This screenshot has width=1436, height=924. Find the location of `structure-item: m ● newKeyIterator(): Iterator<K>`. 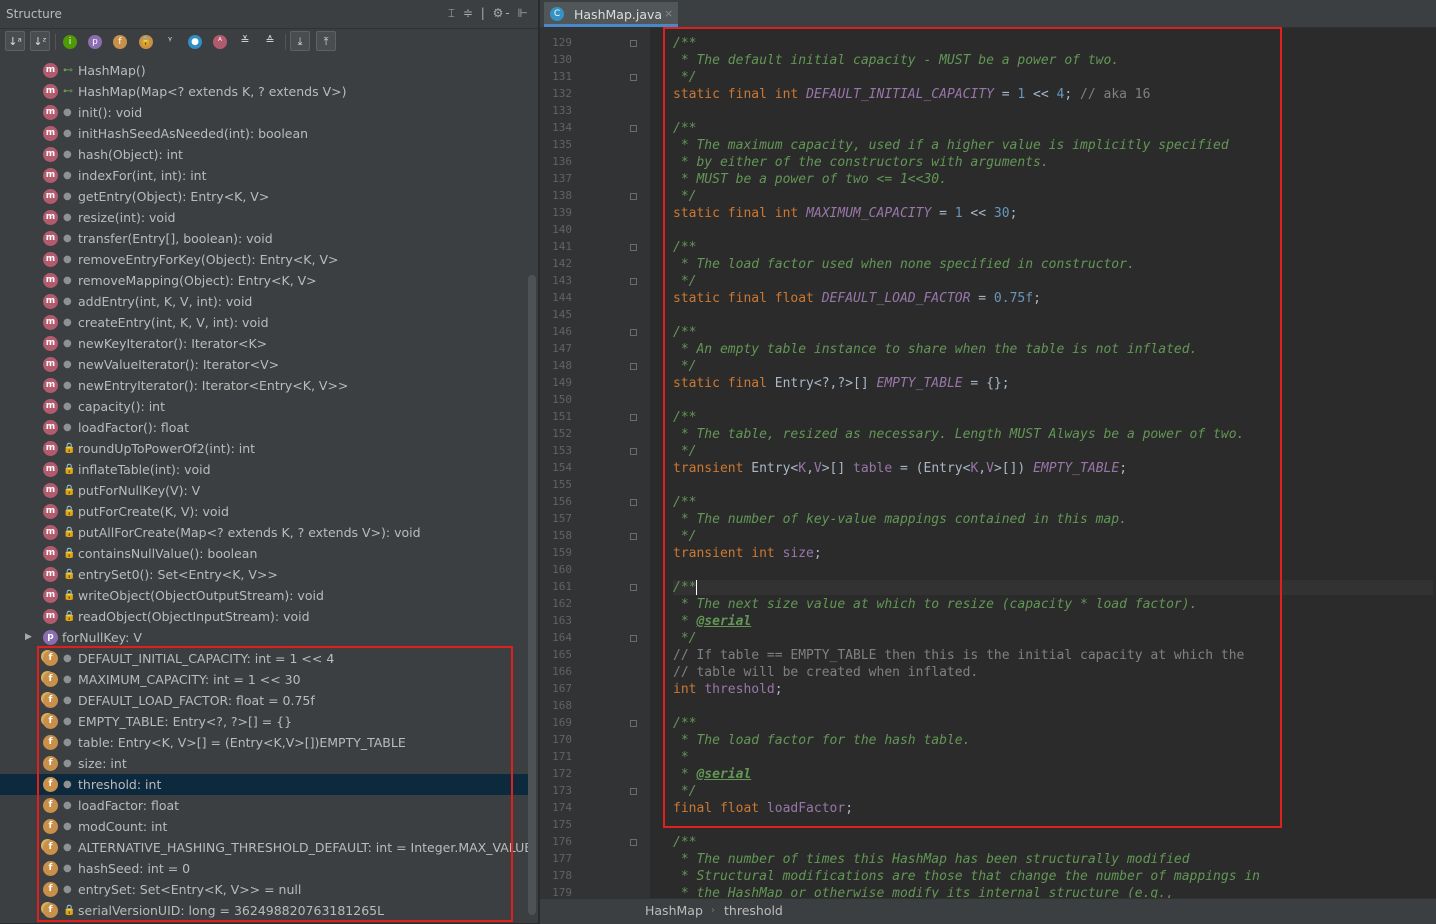

structure-item: m ● newKeyIterator(): Iterator<K> is located at coordinates (265, 343).